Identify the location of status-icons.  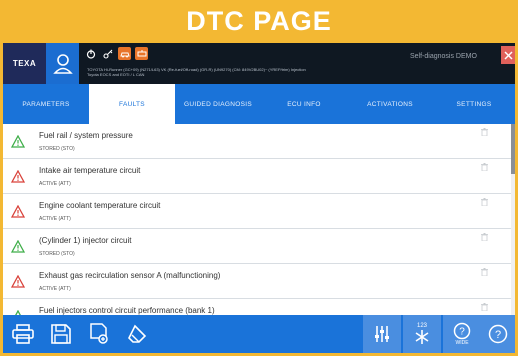
(116, 53).